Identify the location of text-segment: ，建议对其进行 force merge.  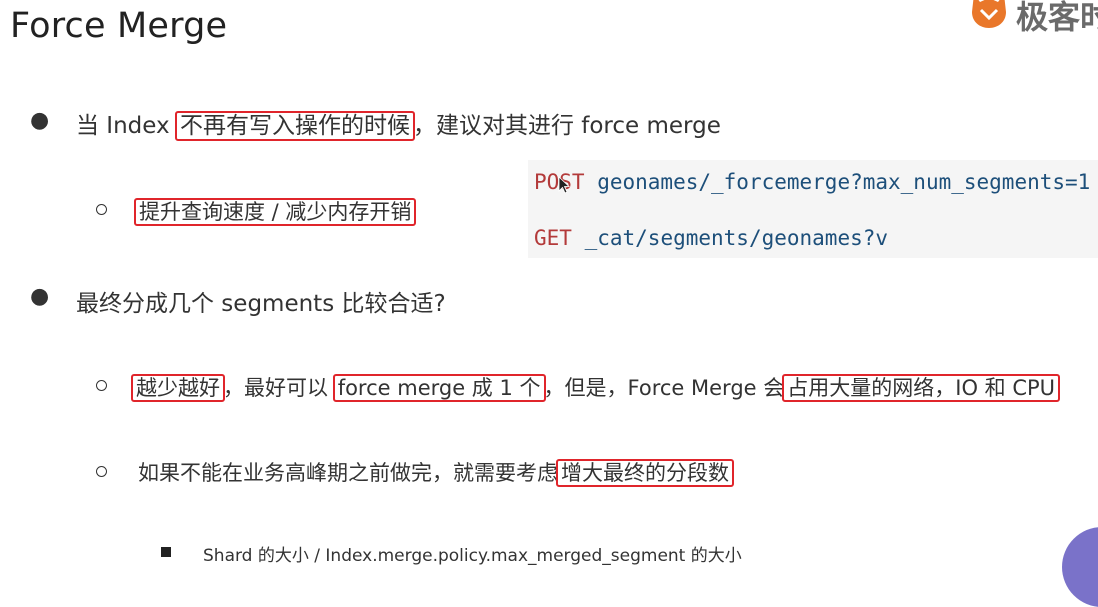
(566, 126).